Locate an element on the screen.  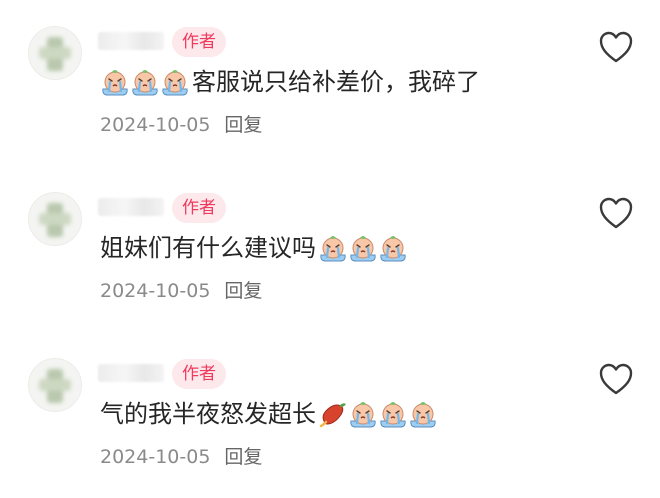
comment-text: 客服说只给补差价，我碎了 is located at coordinates (336, 82).